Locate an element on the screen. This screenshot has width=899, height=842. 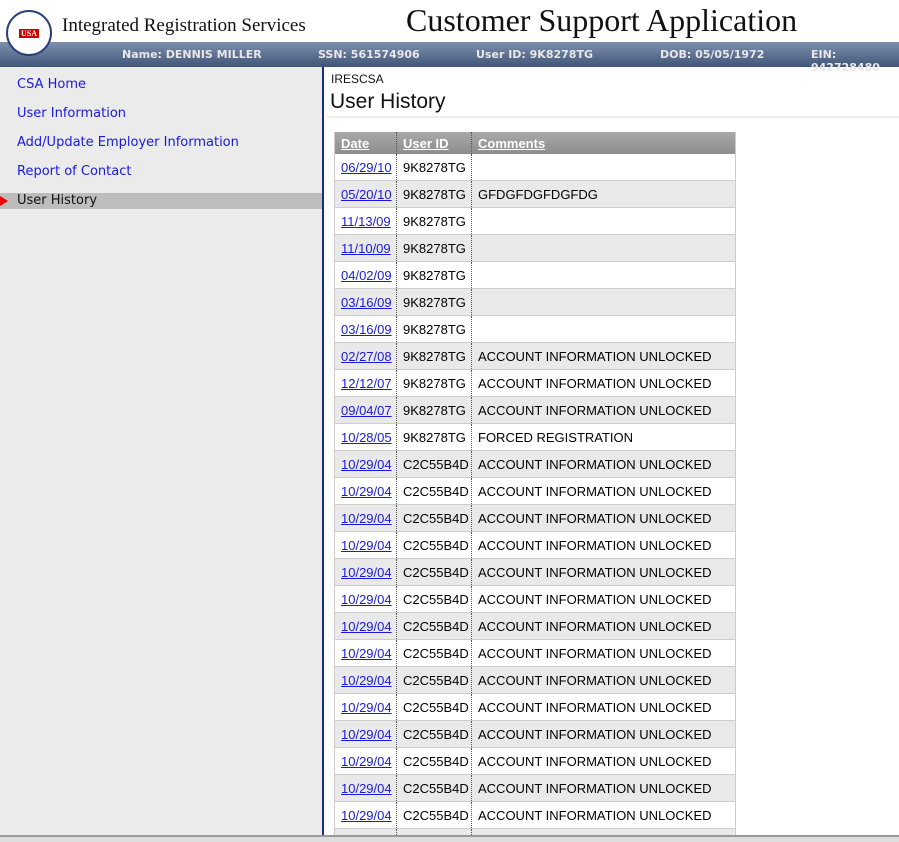
seal-usa-text: USA is located at coordinates (28, 33).